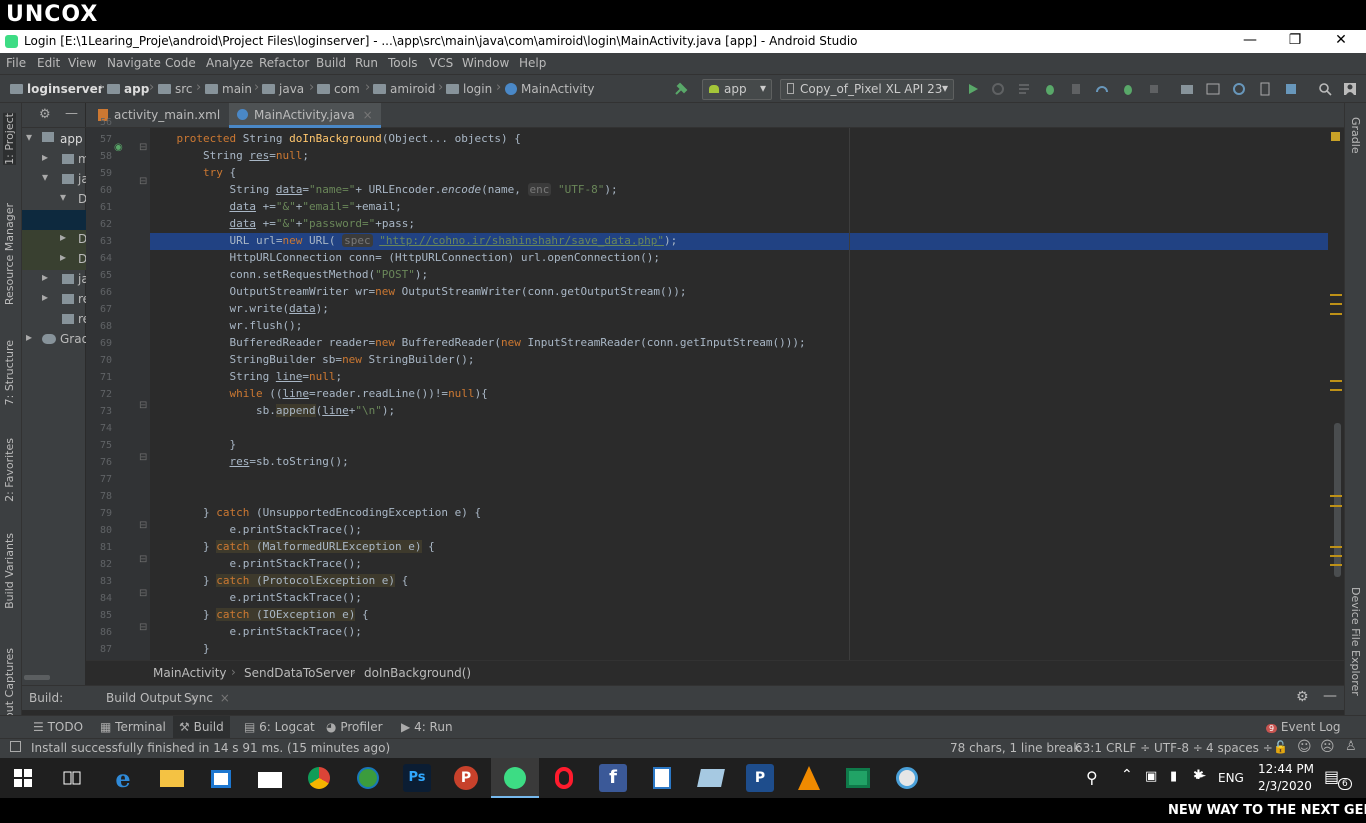 This screenshot has height=823, width=1366. What do you see at coordinates (338, 89) in the screenshot?
I see `crumb-com: com` at bounding box center [338, 89].